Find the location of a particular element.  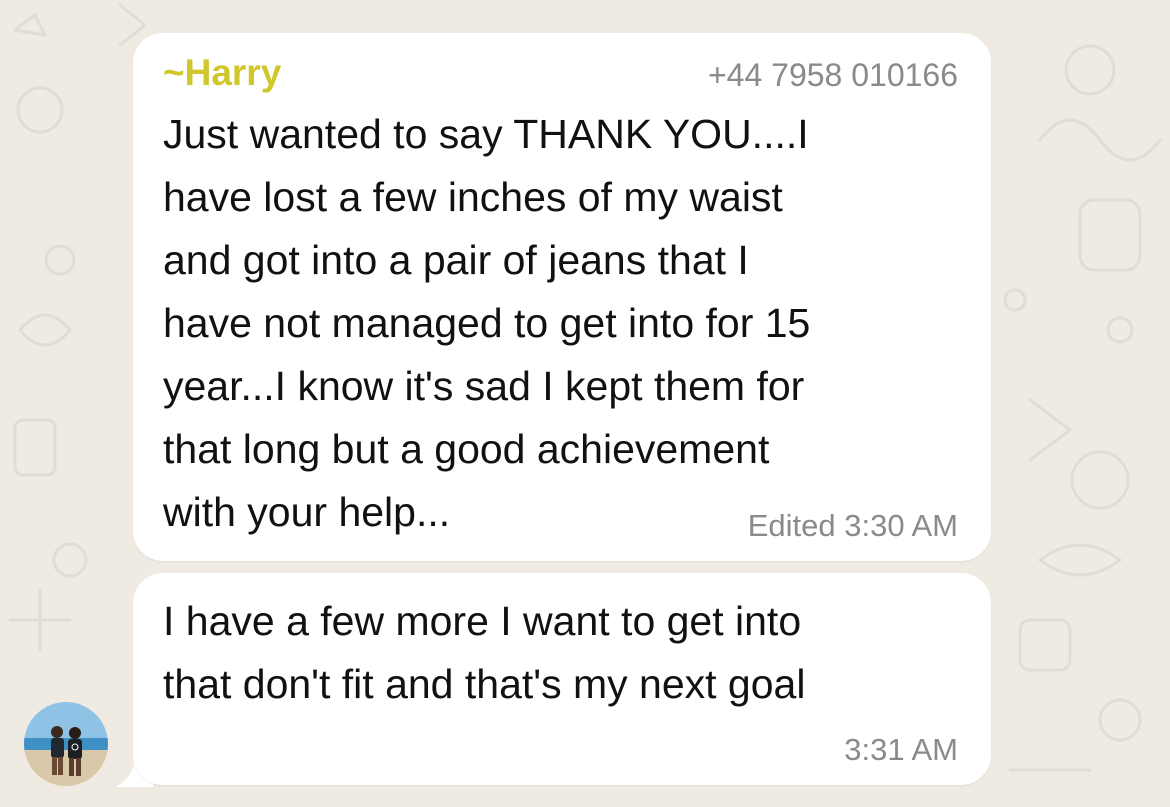

avatar-photo-icon is located at coordinates (66, 744).